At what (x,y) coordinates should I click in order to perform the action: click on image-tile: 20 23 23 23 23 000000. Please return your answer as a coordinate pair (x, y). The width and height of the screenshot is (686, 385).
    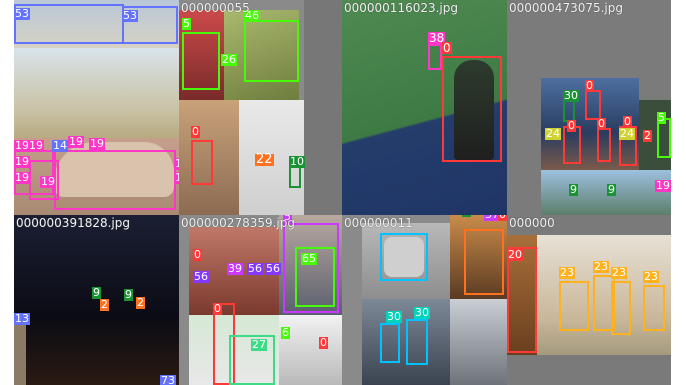
    Looking at the image, I should click on (589, 300).